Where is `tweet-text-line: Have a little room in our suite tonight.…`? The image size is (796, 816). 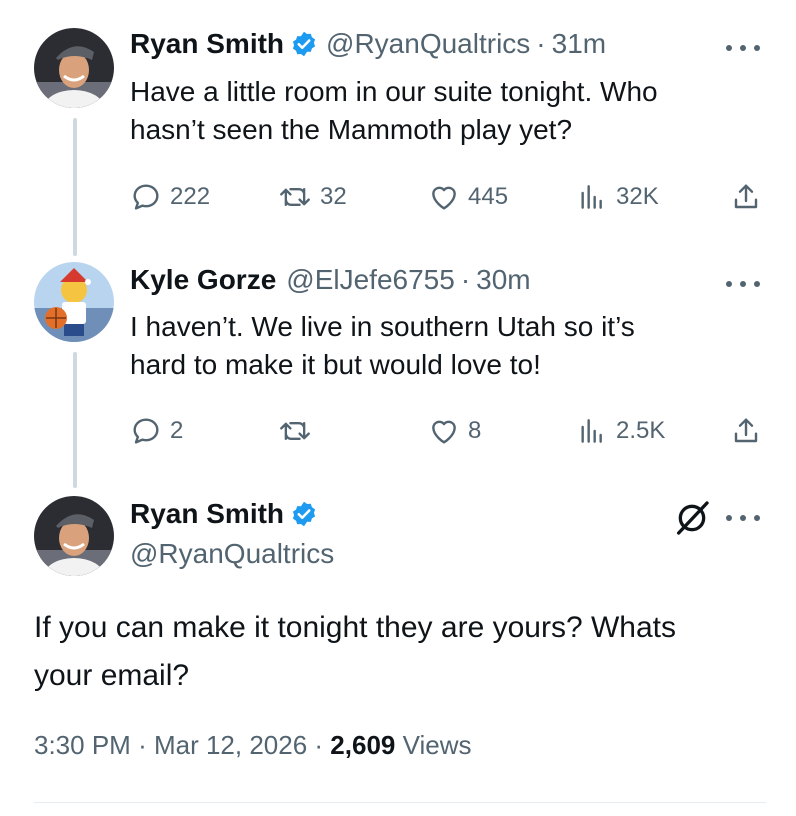 tweet-text-line: Have a little room in our suite tonight.… is located at coordinates (394, 91).